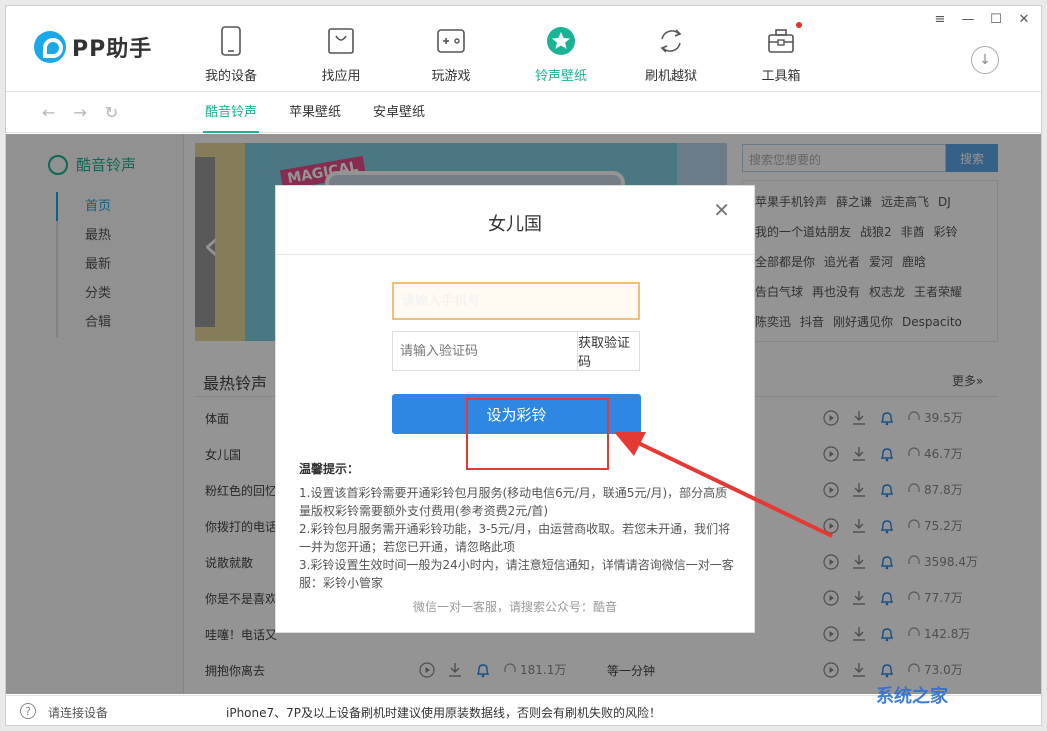 This screenshot has width=1047, height=731. What do you see at coordinates (780, 74) in the screenshot?
I see `nav-label: 工具箱` at bounding box center [780, 74].